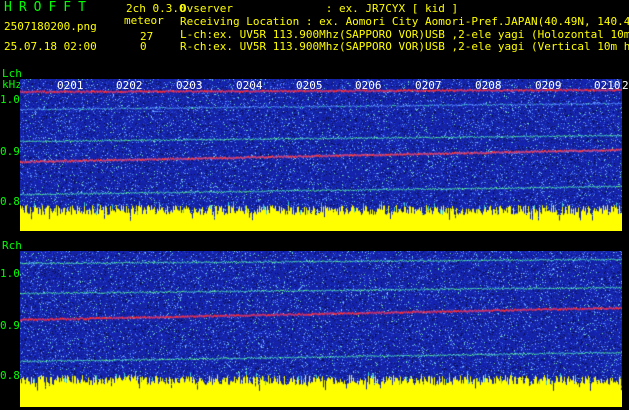 This screenshot has height=410, width=629. Describe the element at coordinates (548, 85) in the screenshot. I see `time-tick: 0209` at that location.